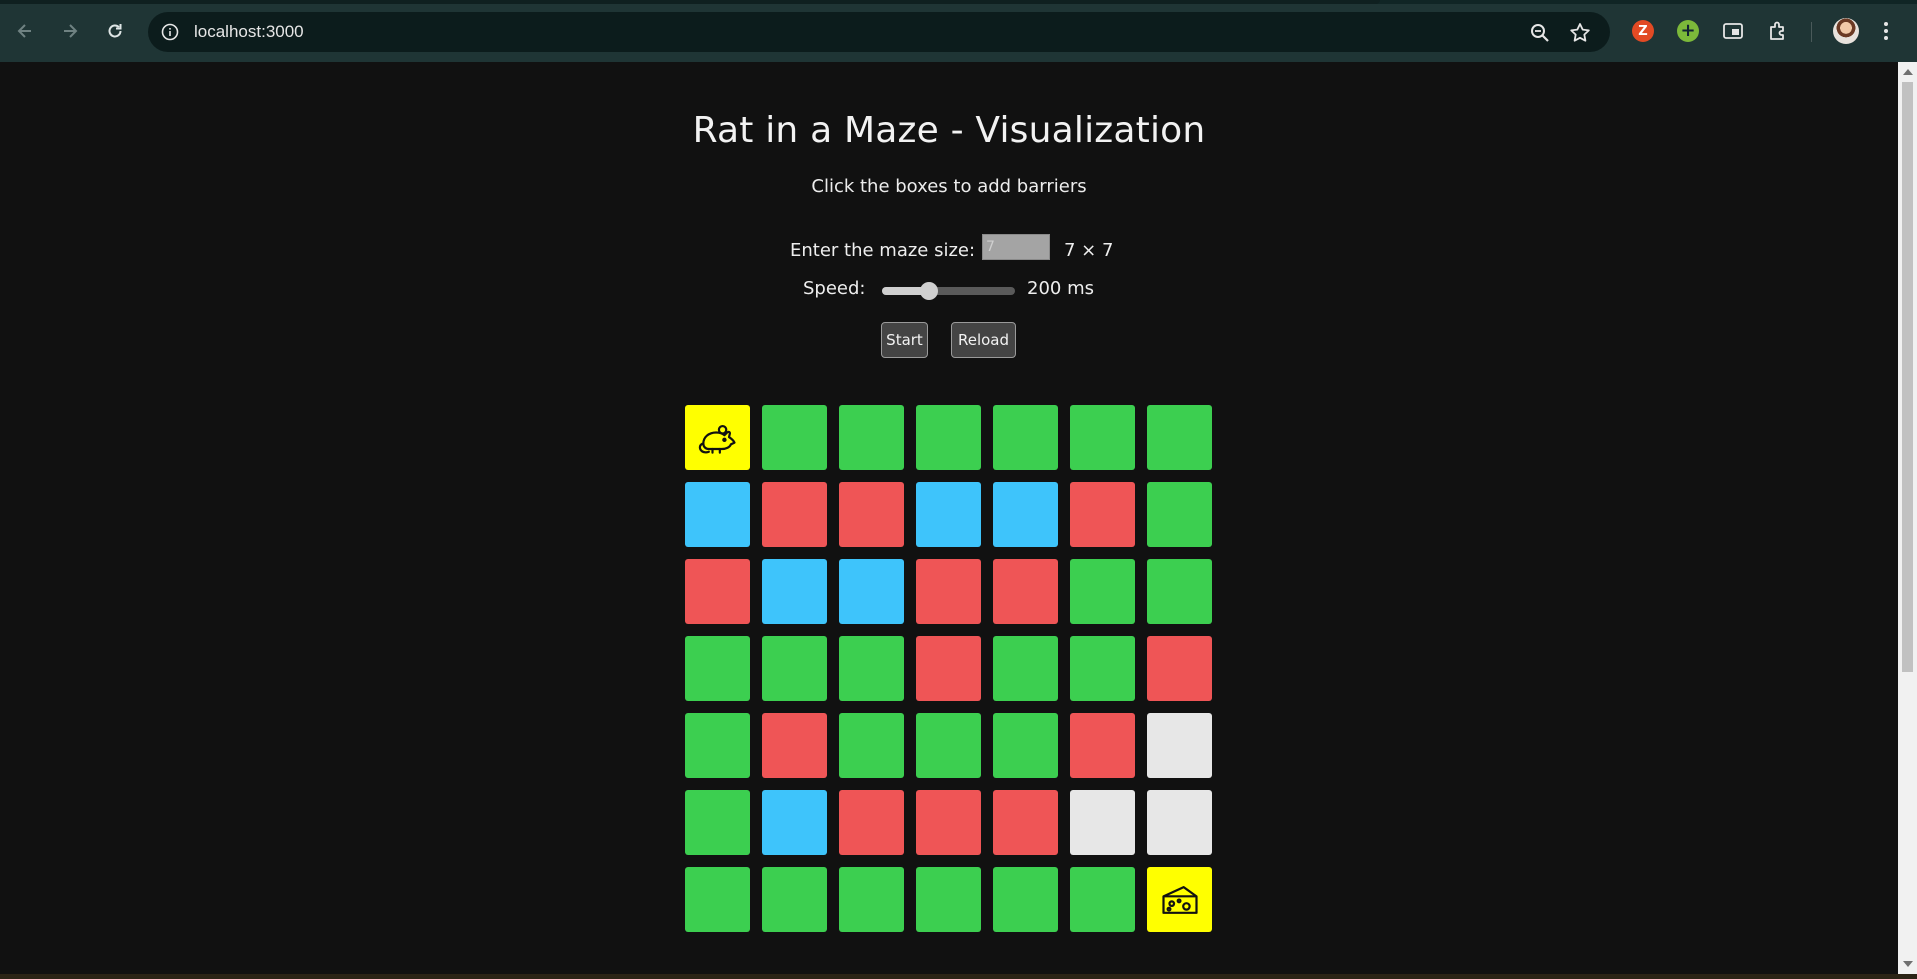  What do you see at coordinates (25, 31) in the screenshot?
I see `back-icon` at bounding box center [25, 31].